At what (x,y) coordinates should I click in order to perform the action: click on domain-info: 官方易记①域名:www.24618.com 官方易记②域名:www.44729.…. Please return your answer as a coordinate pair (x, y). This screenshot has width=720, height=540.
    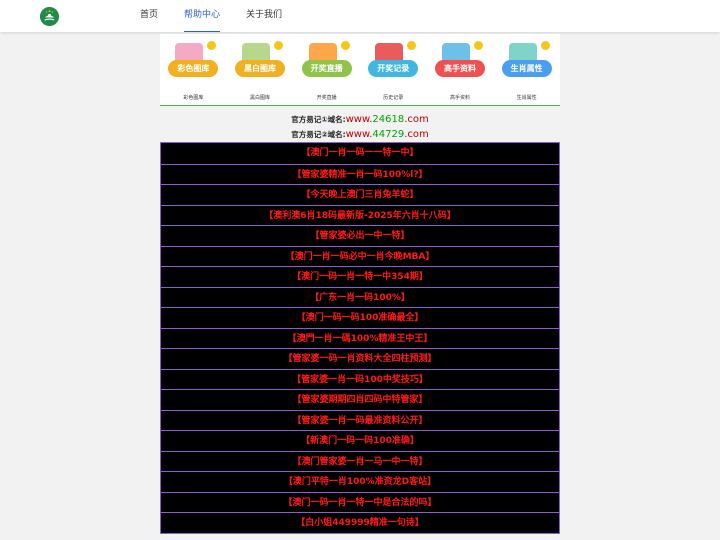
    Looking at the image, I should click on (360, 124).